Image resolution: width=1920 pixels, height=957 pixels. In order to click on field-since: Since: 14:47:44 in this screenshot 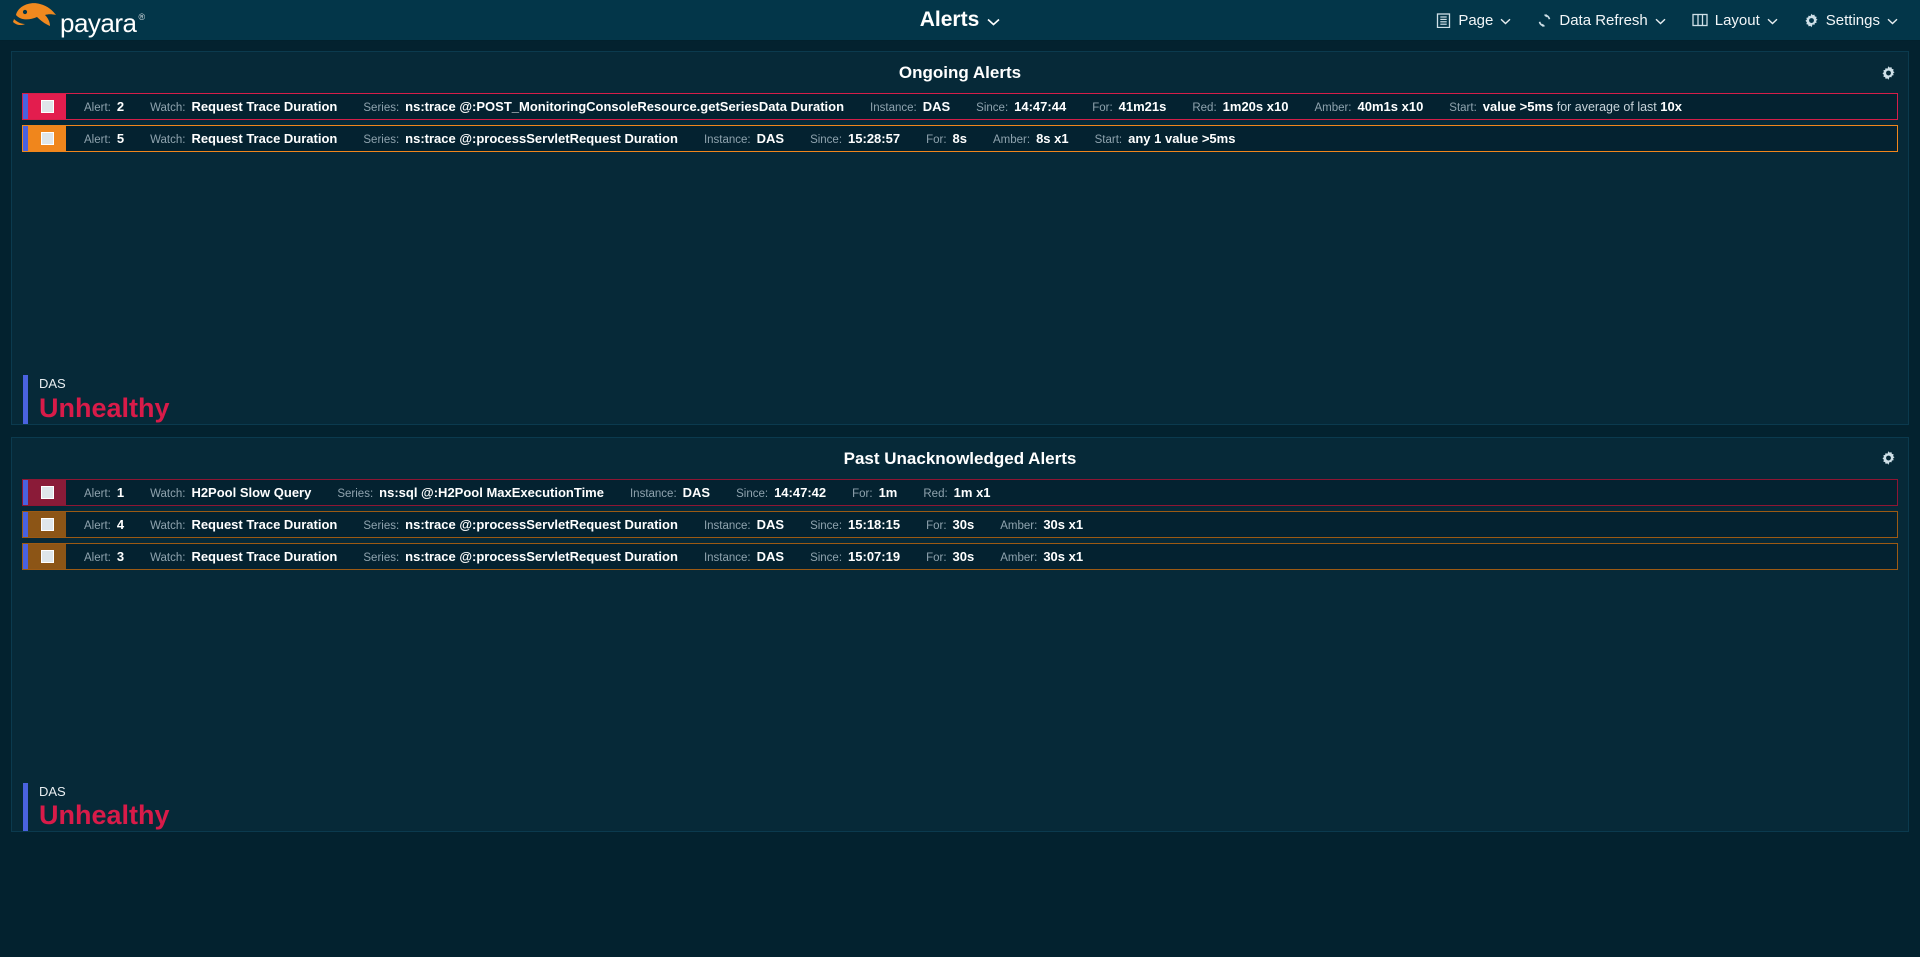, I will do `click(1021, 106)`.